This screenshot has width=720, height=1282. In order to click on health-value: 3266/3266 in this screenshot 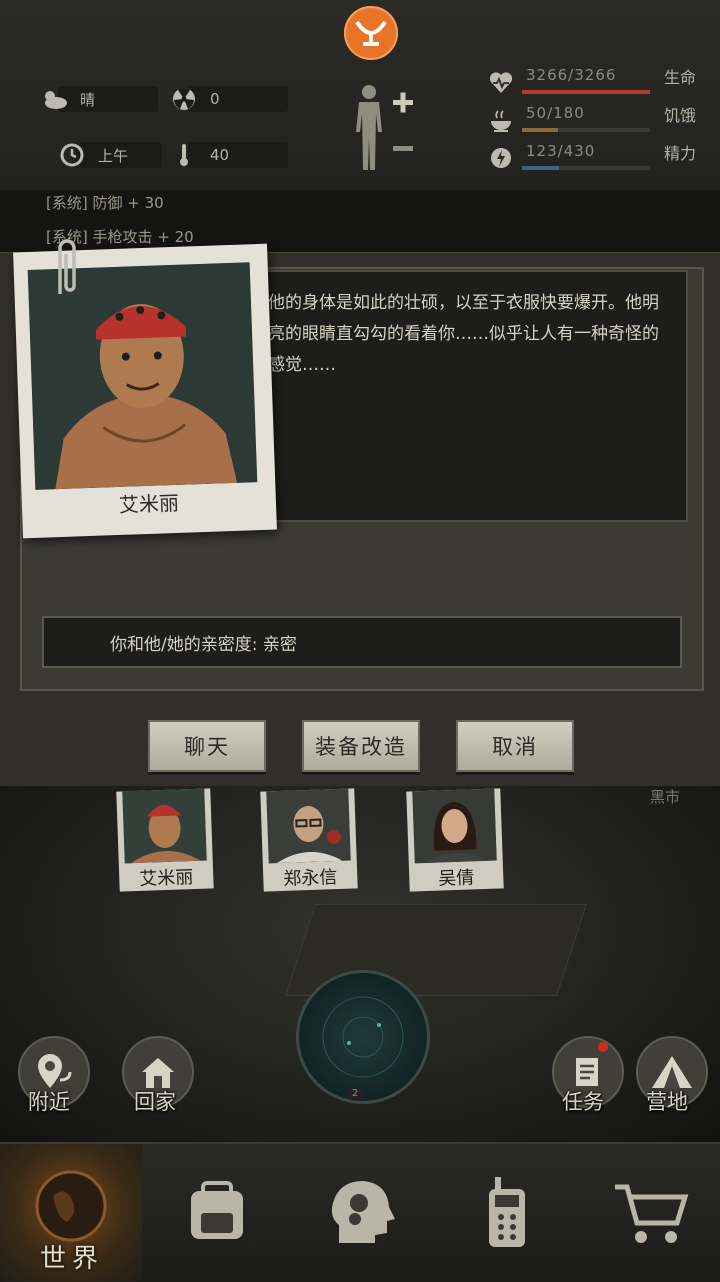, I will do `click(571, 75)`.